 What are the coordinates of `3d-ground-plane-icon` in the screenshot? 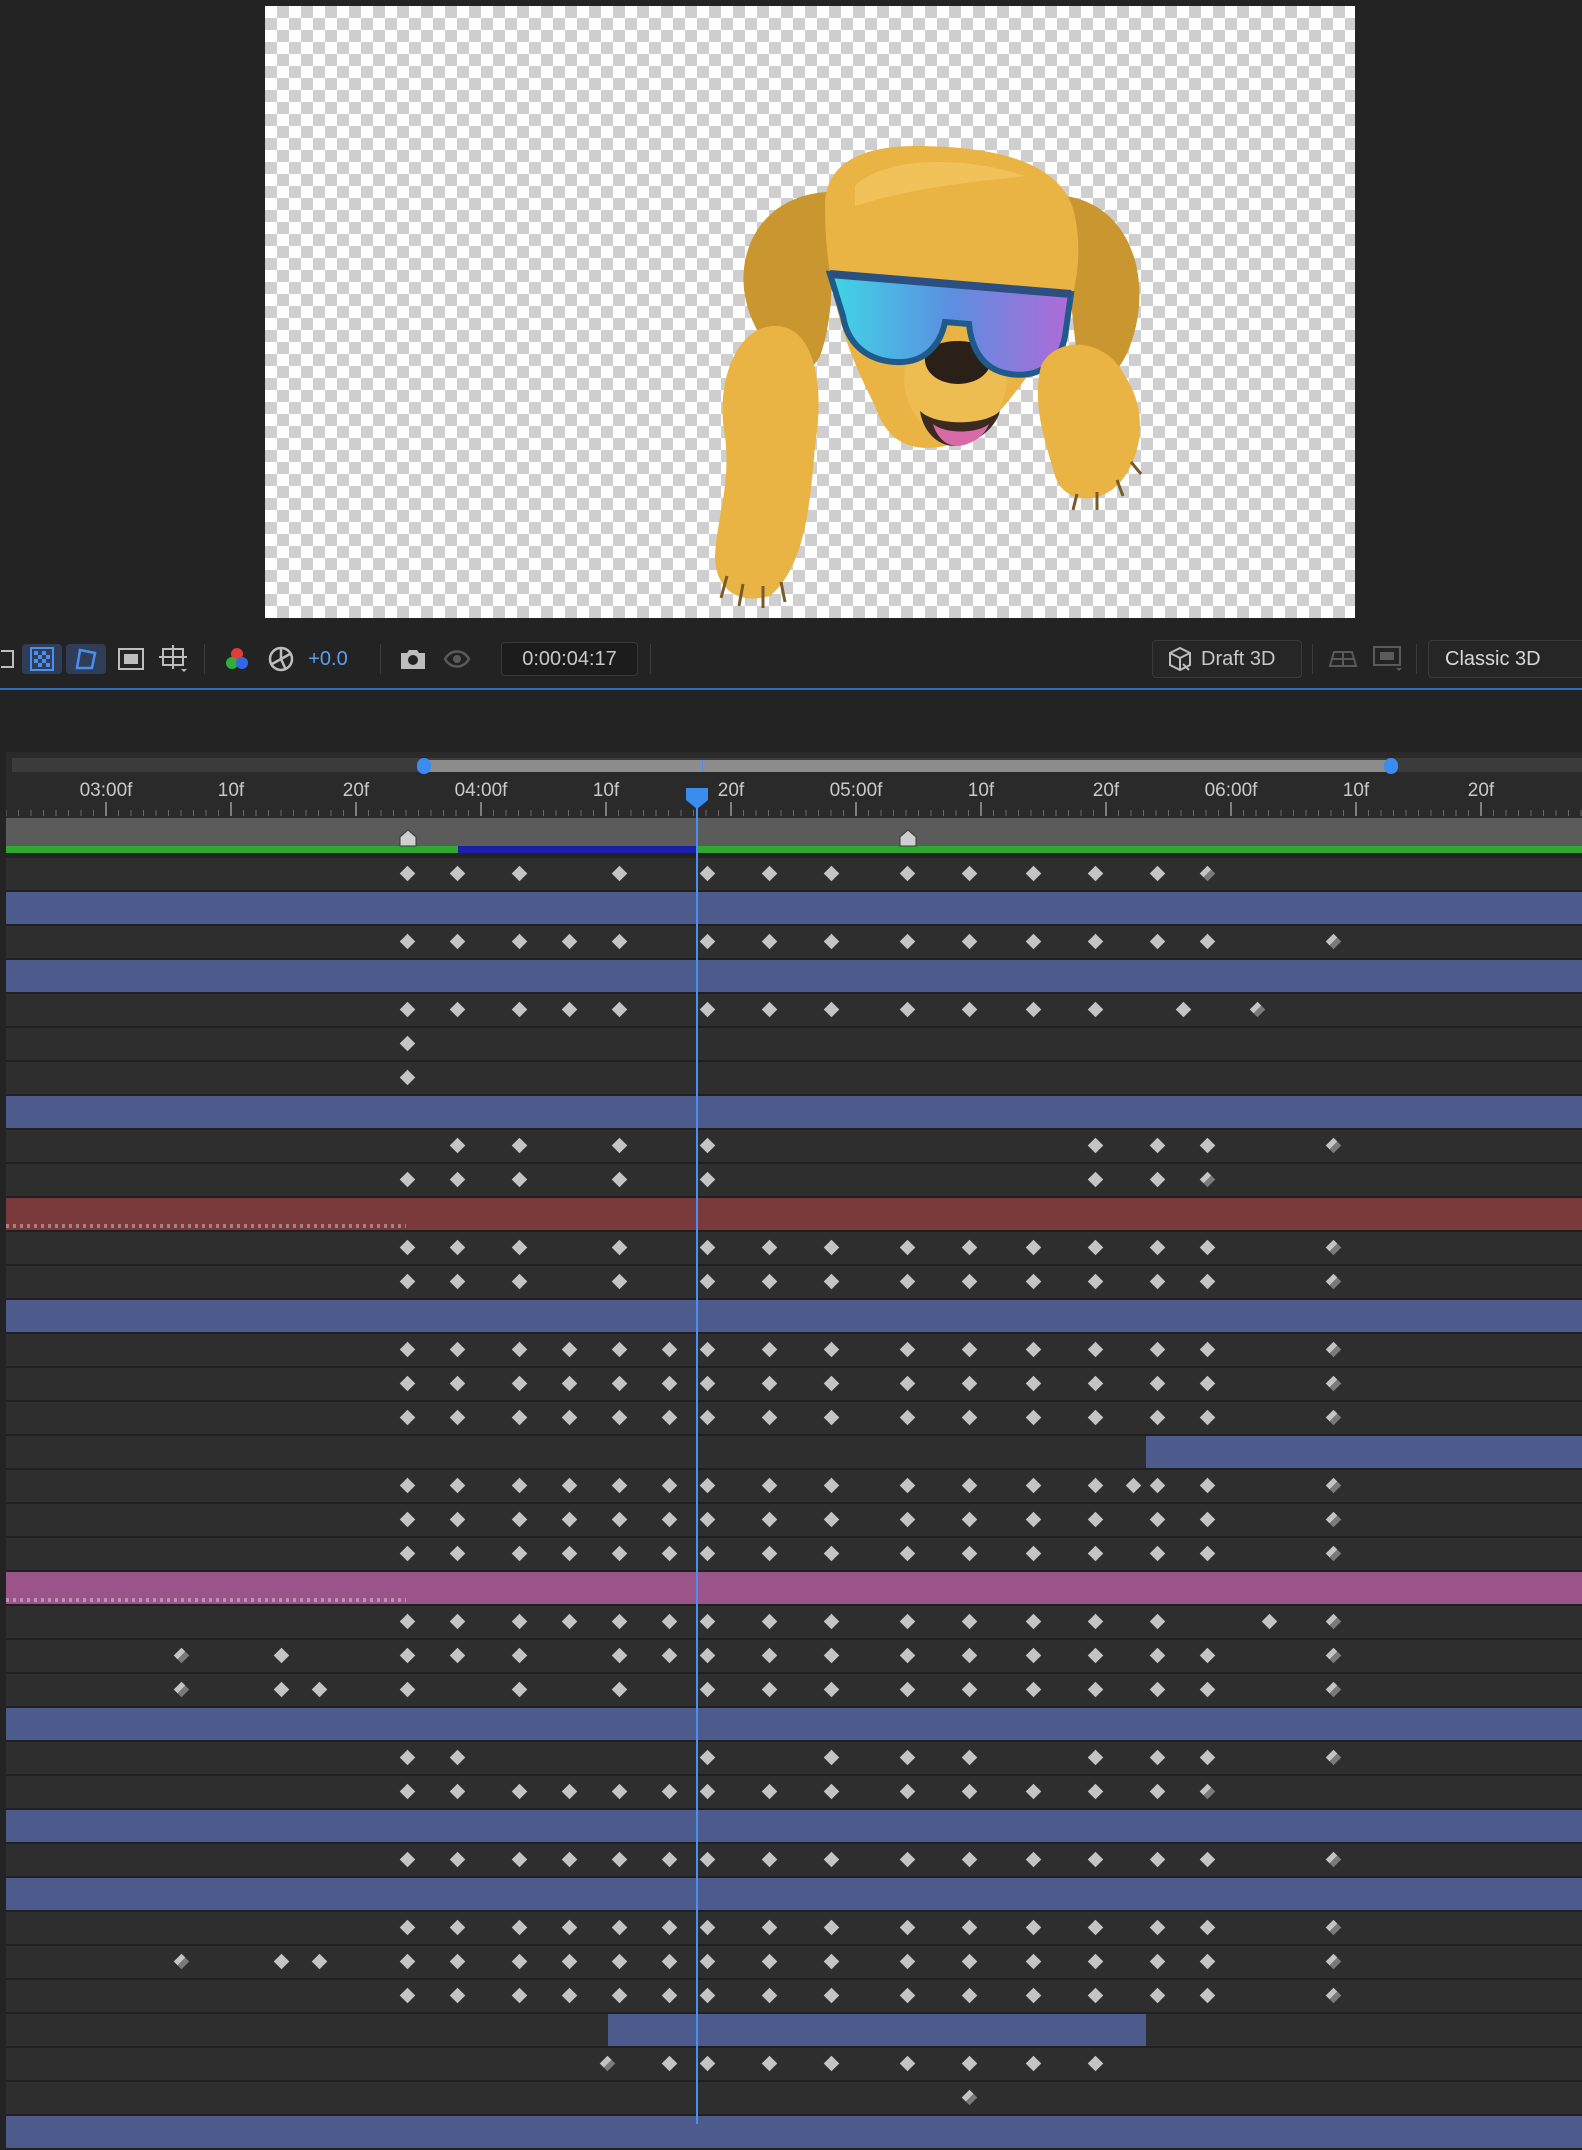 It's located at (1343, 659).